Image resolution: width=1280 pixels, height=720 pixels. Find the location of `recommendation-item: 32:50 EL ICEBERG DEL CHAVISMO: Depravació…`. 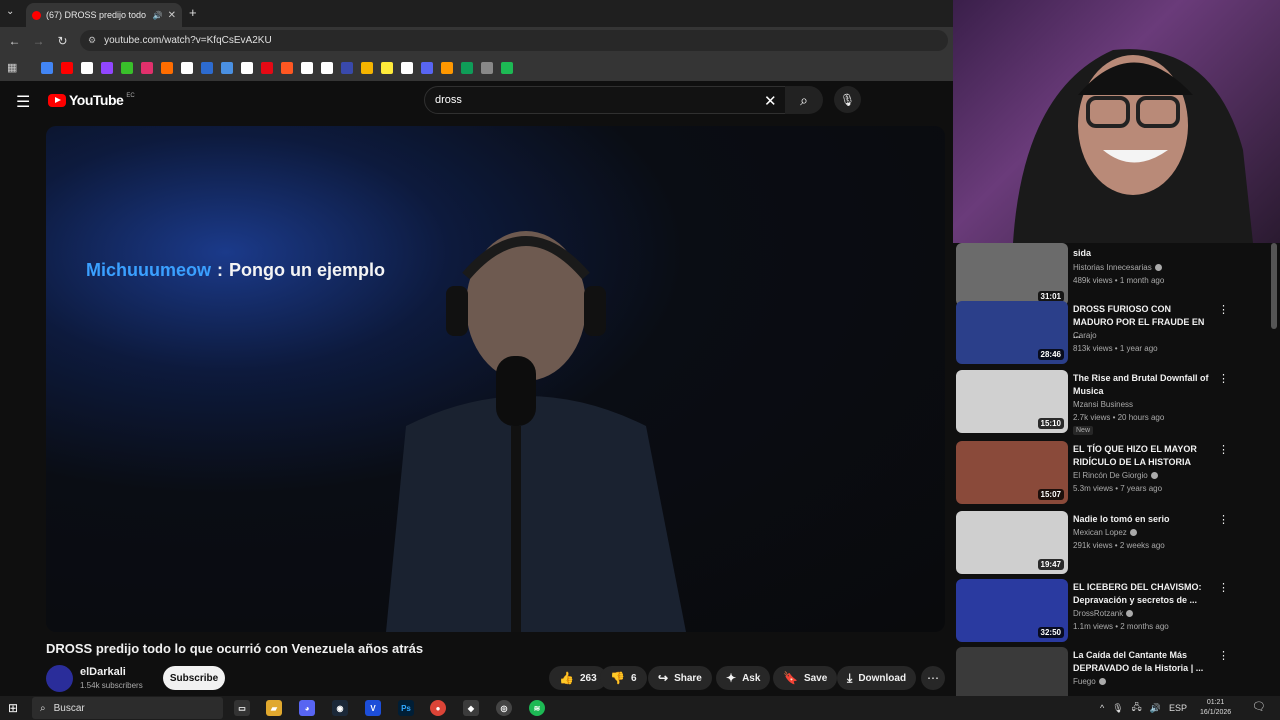

recommendation-item: 32:50 EL ICEBERG DEL CHAVISMO: Depravació… is located at coordinates (1116, 611).